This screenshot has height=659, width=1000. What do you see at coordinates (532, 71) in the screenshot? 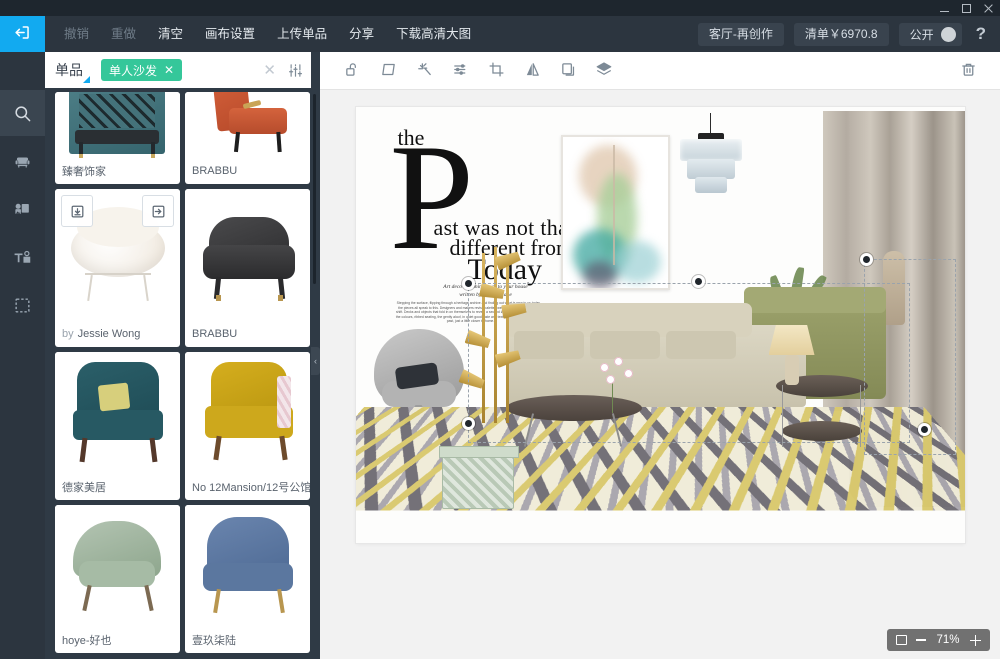
I see `tool-flip` at bounding box center [532, 71].